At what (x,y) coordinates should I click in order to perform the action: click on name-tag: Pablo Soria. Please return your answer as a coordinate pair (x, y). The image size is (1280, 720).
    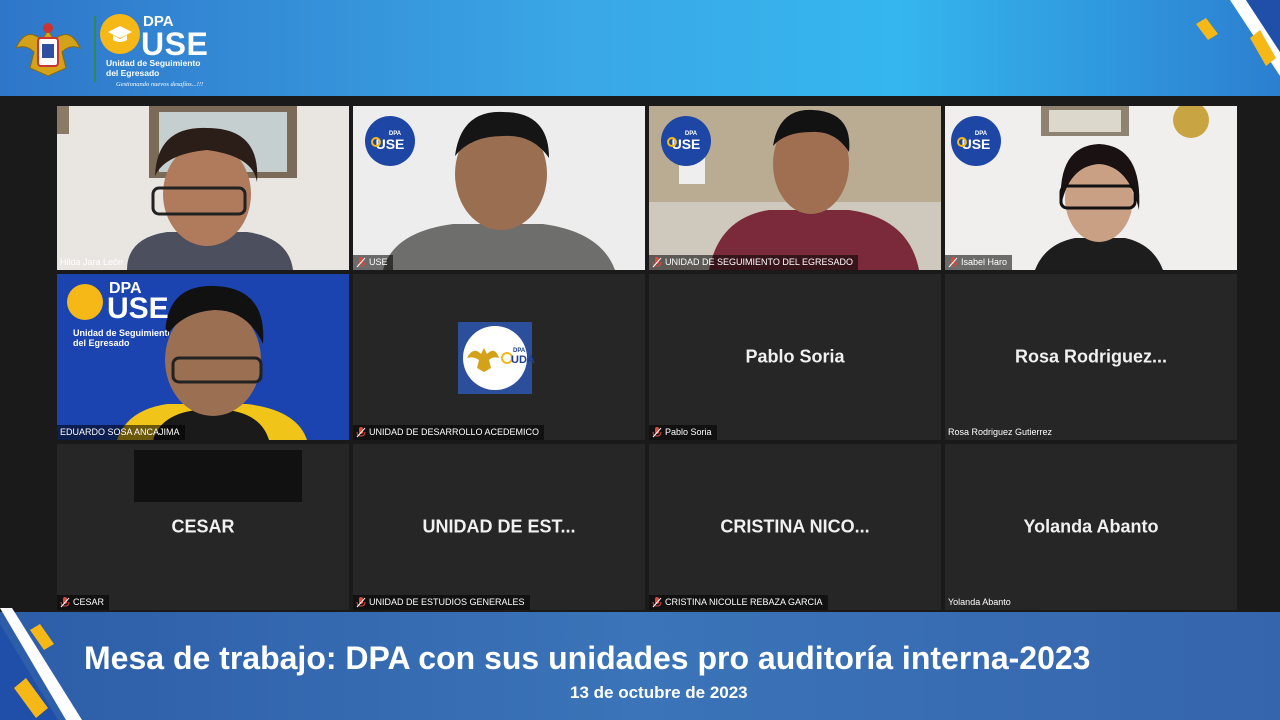
    Looking at the image, I should click on (683, 432).